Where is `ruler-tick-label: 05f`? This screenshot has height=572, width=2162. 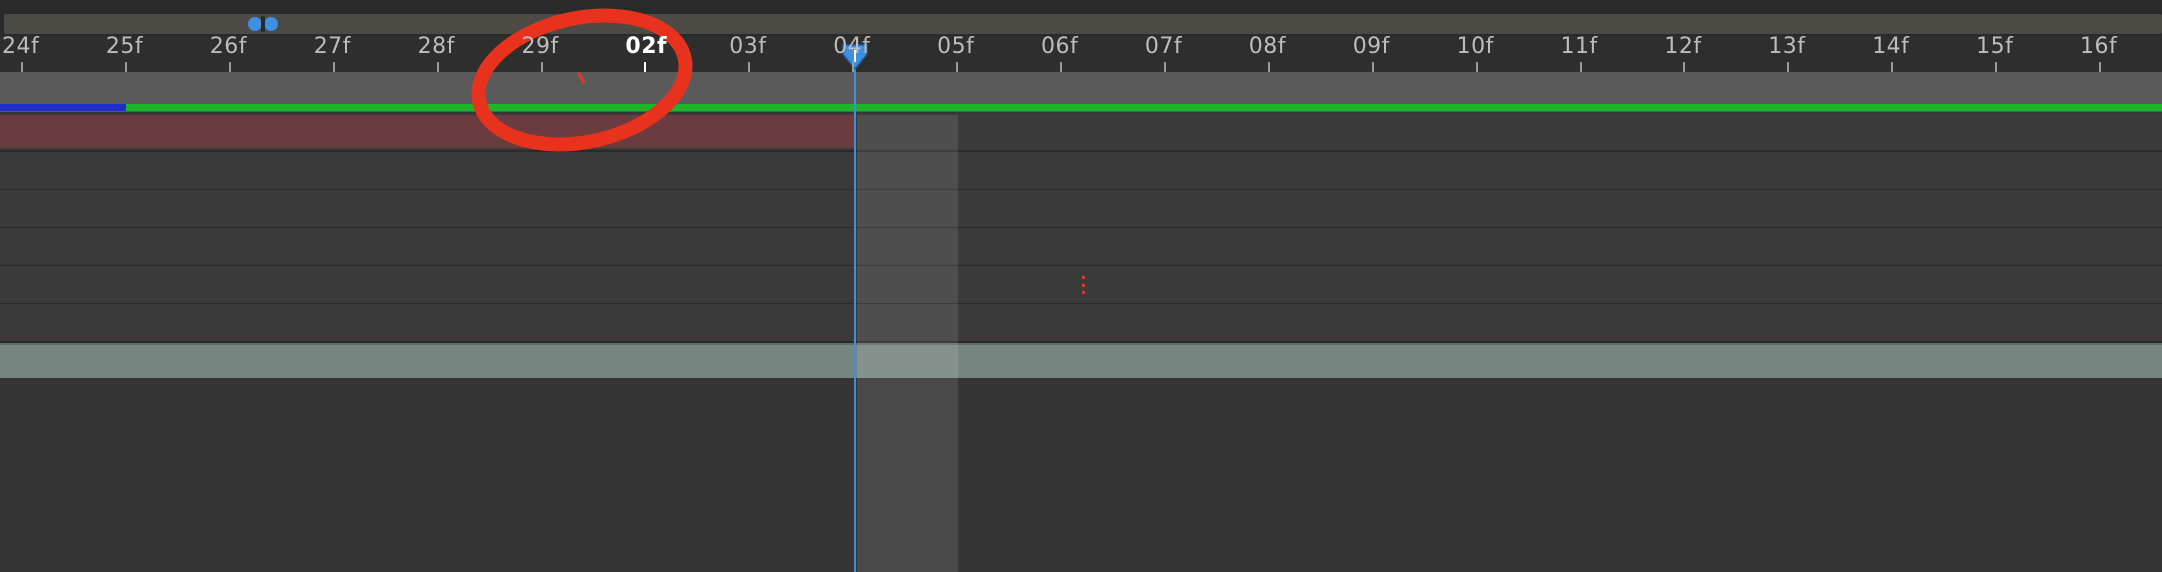 ruler-tick-label: 05f is located at coordinates (956, 46).